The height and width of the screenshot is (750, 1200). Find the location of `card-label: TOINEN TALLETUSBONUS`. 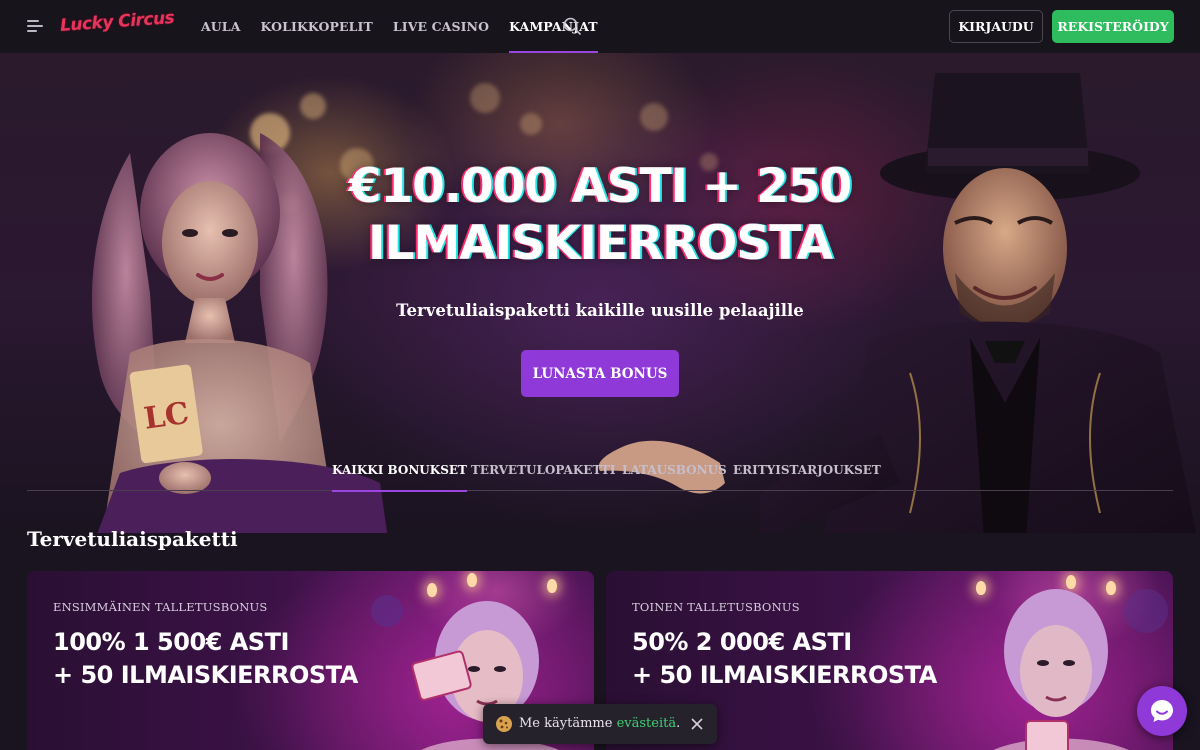

card-label: TOINEN TALLETUSBONUS is located at coordinates (716, 607).